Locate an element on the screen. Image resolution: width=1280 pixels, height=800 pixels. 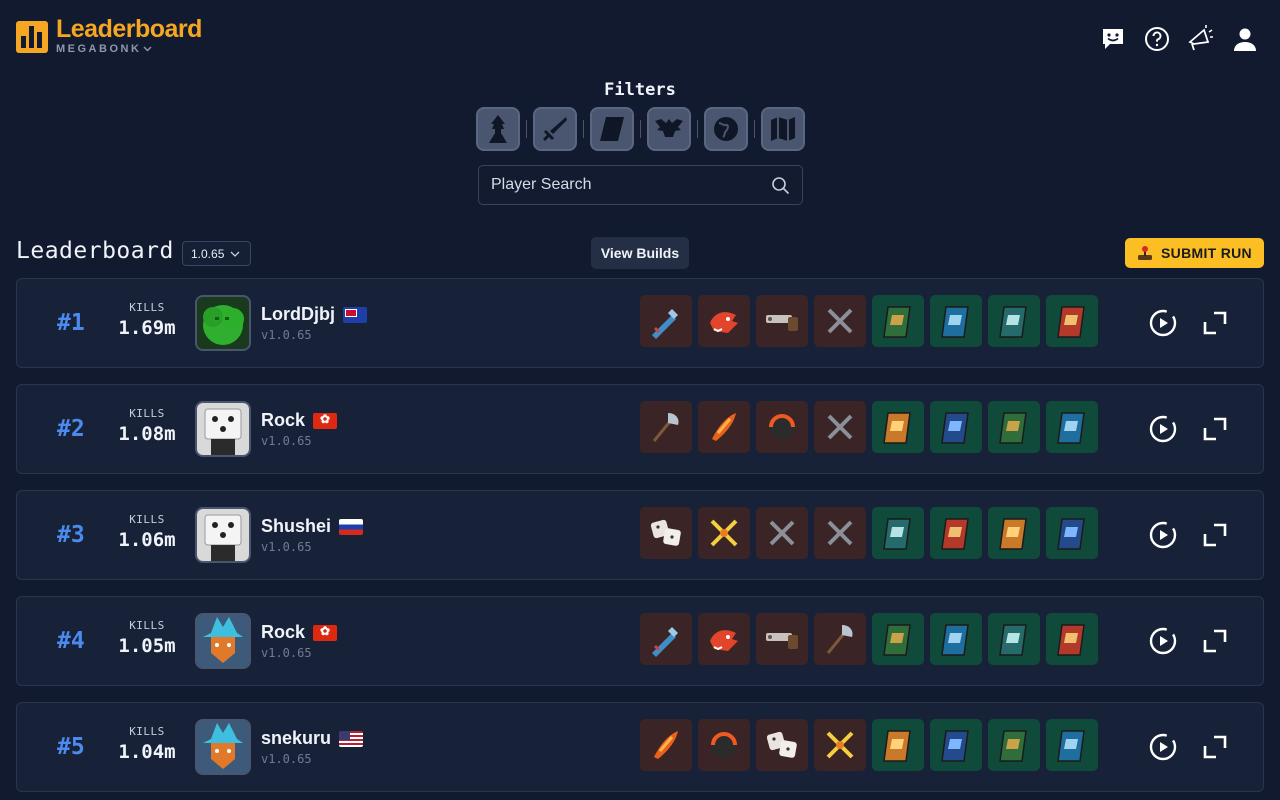
leaderboard-row: #5 KILLS 1.04m snekuru v1.0.65 is located at coordinates (640, 747).